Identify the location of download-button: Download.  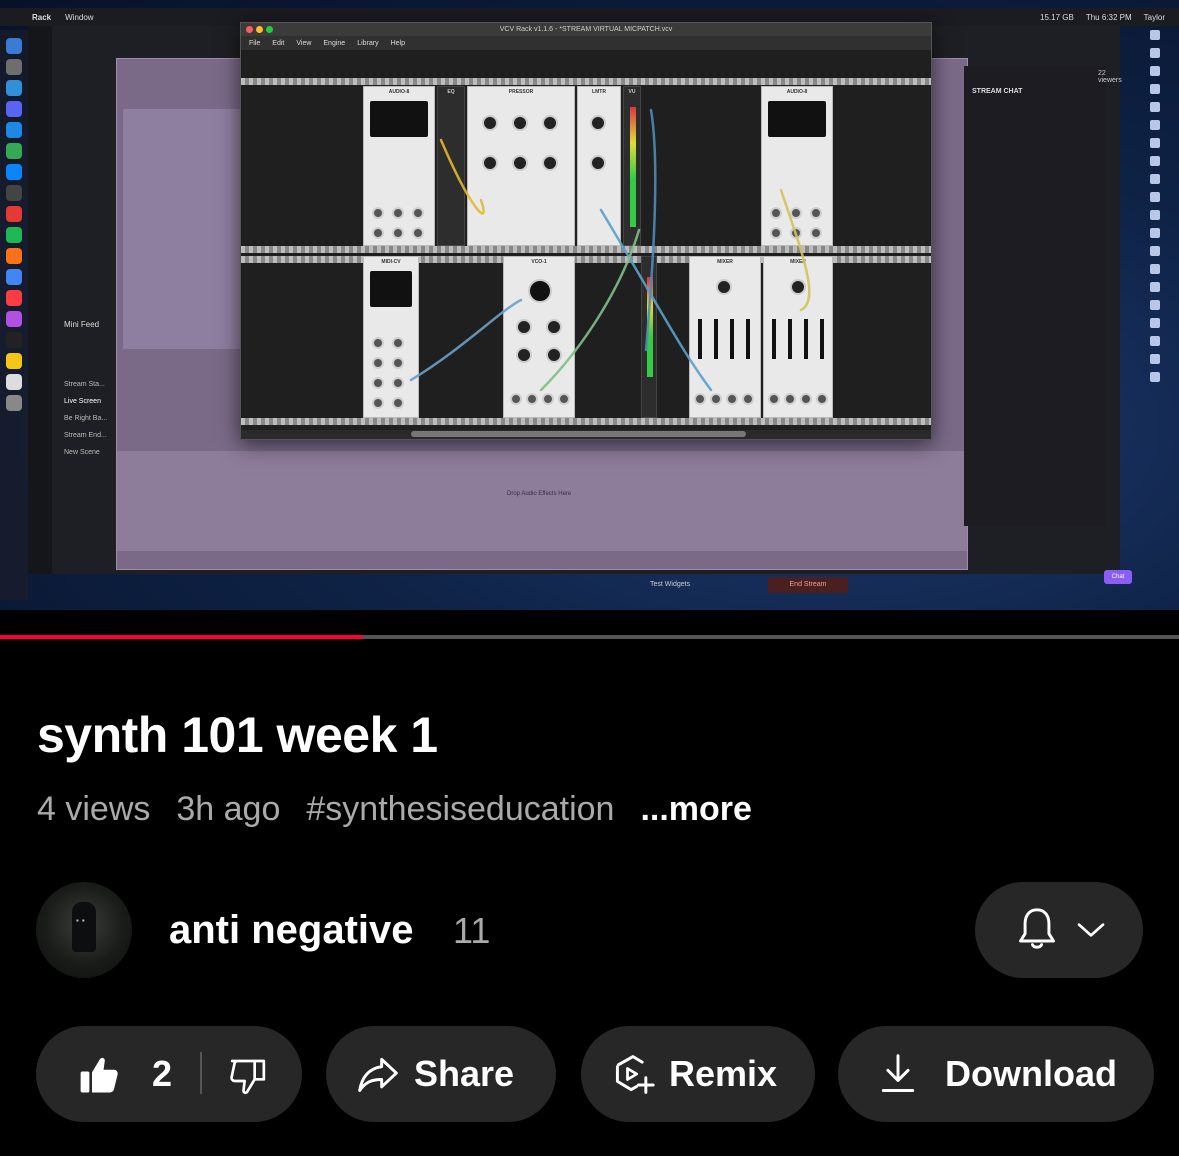
(996, 1074).